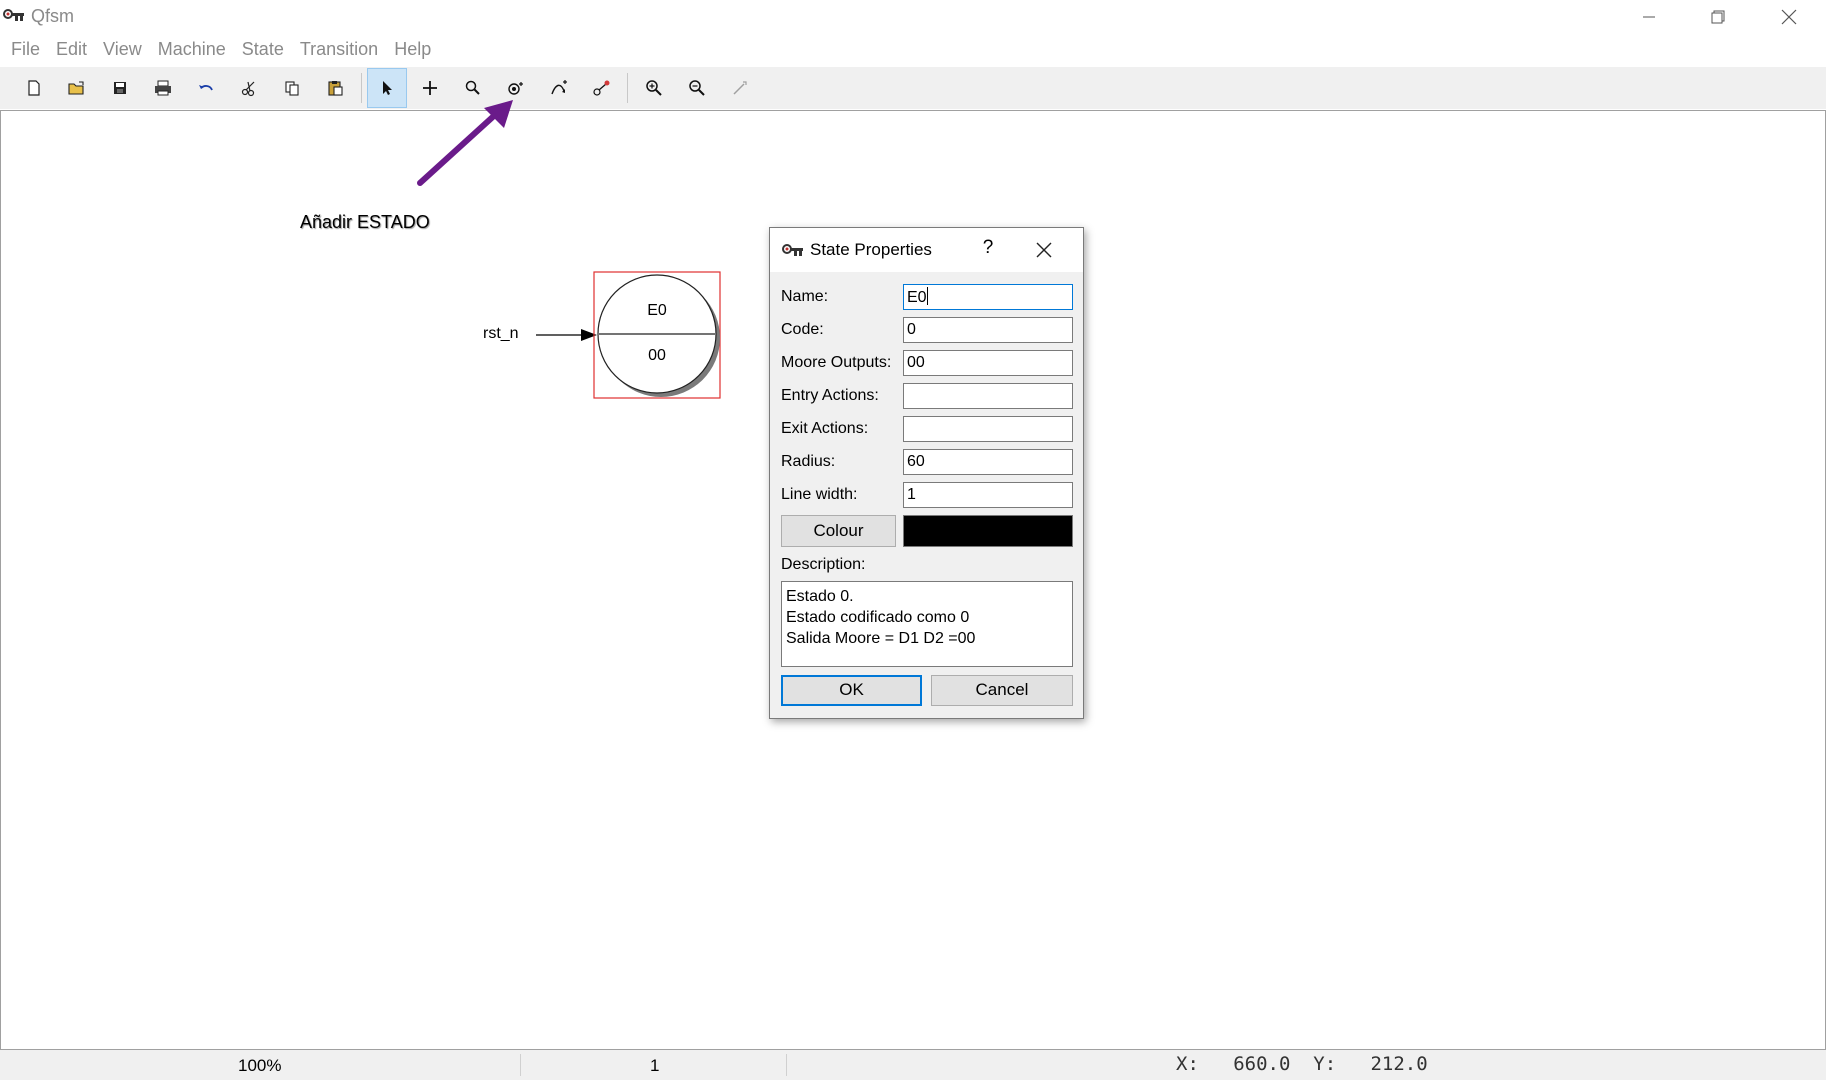 The width and height of the screenshot is (1826, 1080). What do you see at coordinates (838, 531) in the screenshot?
I see `colour-button: Colour` at bounding box center [838, 531].